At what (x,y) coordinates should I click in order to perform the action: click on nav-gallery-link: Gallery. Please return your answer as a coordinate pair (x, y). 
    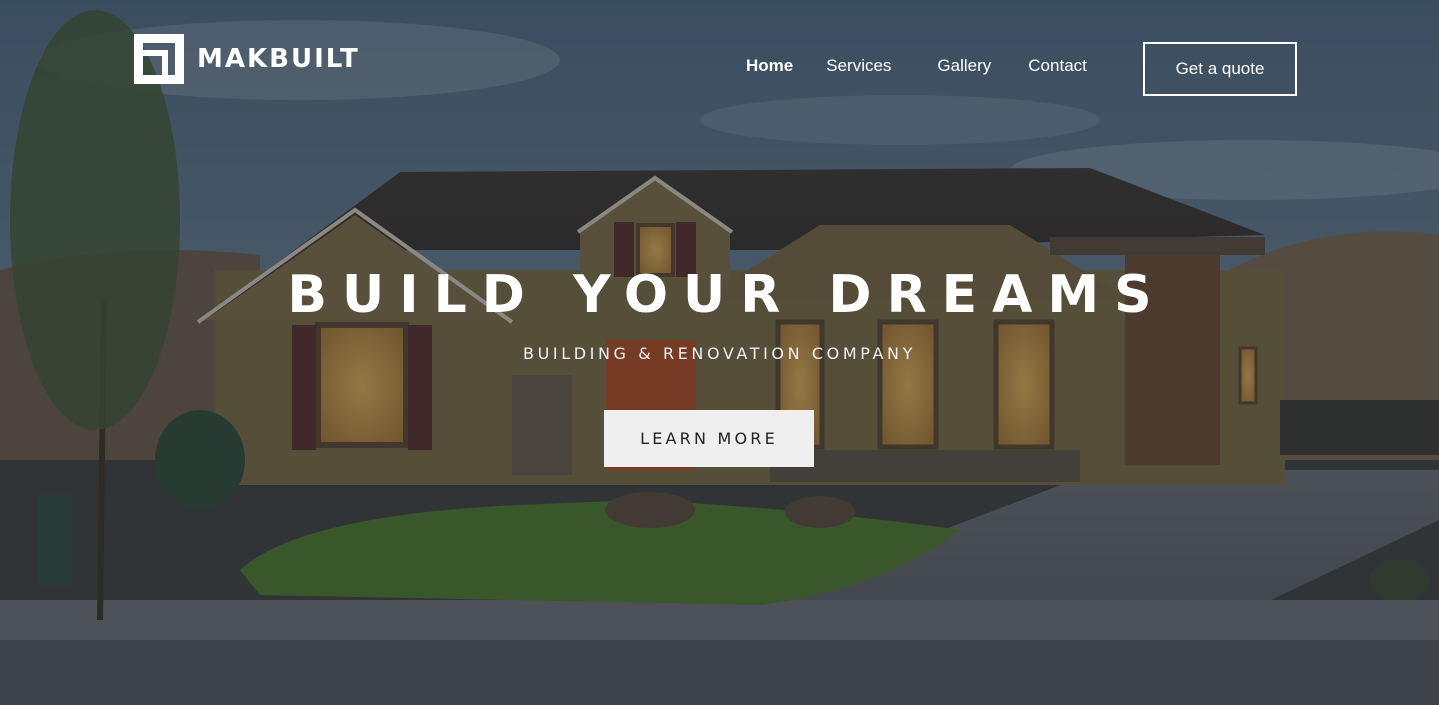
    Looking at the image, I should click on (964, 66).